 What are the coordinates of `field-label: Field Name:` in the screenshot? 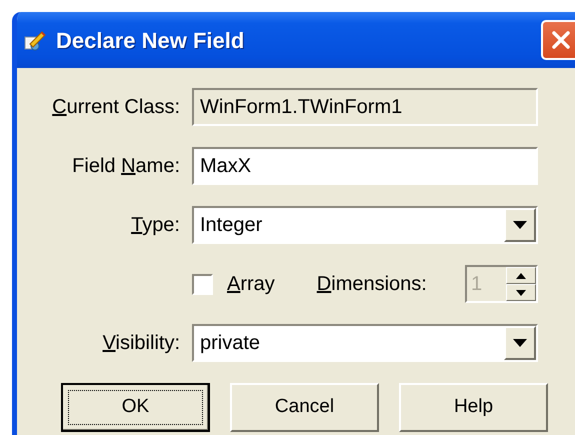 It's located at (125, 166).